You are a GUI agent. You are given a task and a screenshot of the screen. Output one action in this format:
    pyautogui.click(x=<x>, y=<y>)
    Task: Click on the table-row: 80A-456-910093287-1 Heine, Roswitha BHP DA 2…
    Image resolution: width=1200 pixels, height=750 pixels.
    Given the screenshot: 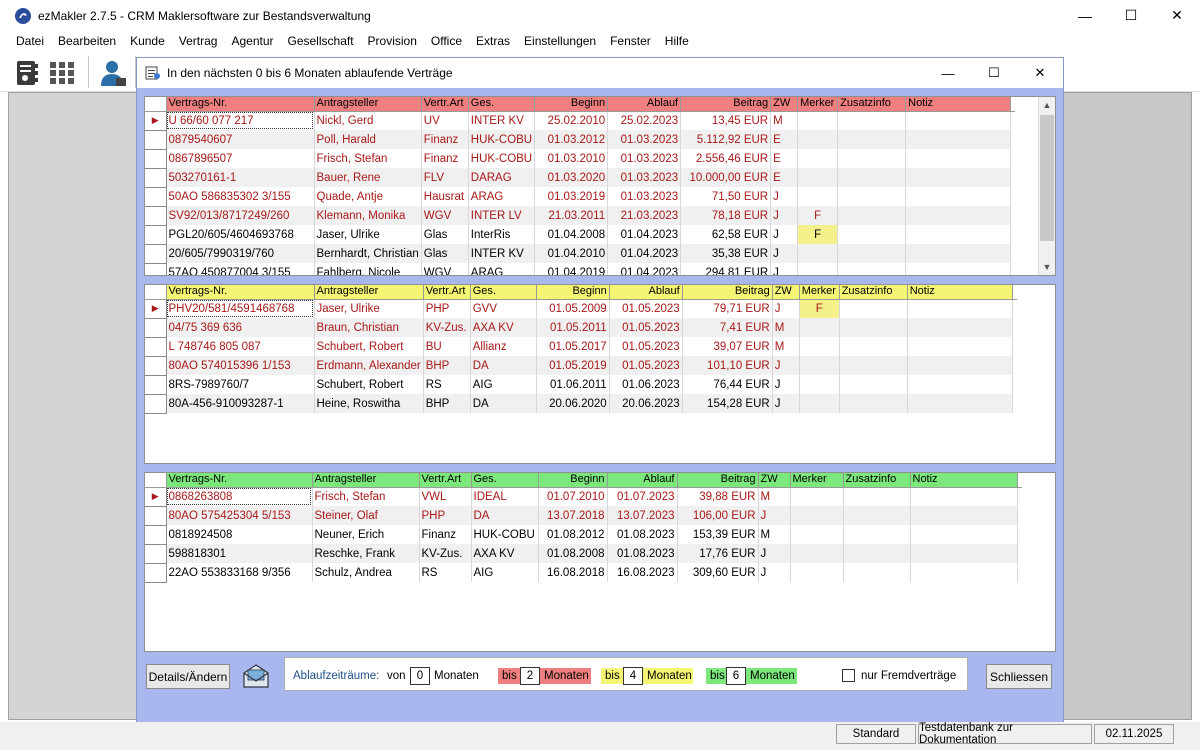 What is the action you would take?
    pyautogui.click(x=581, y=404)
    